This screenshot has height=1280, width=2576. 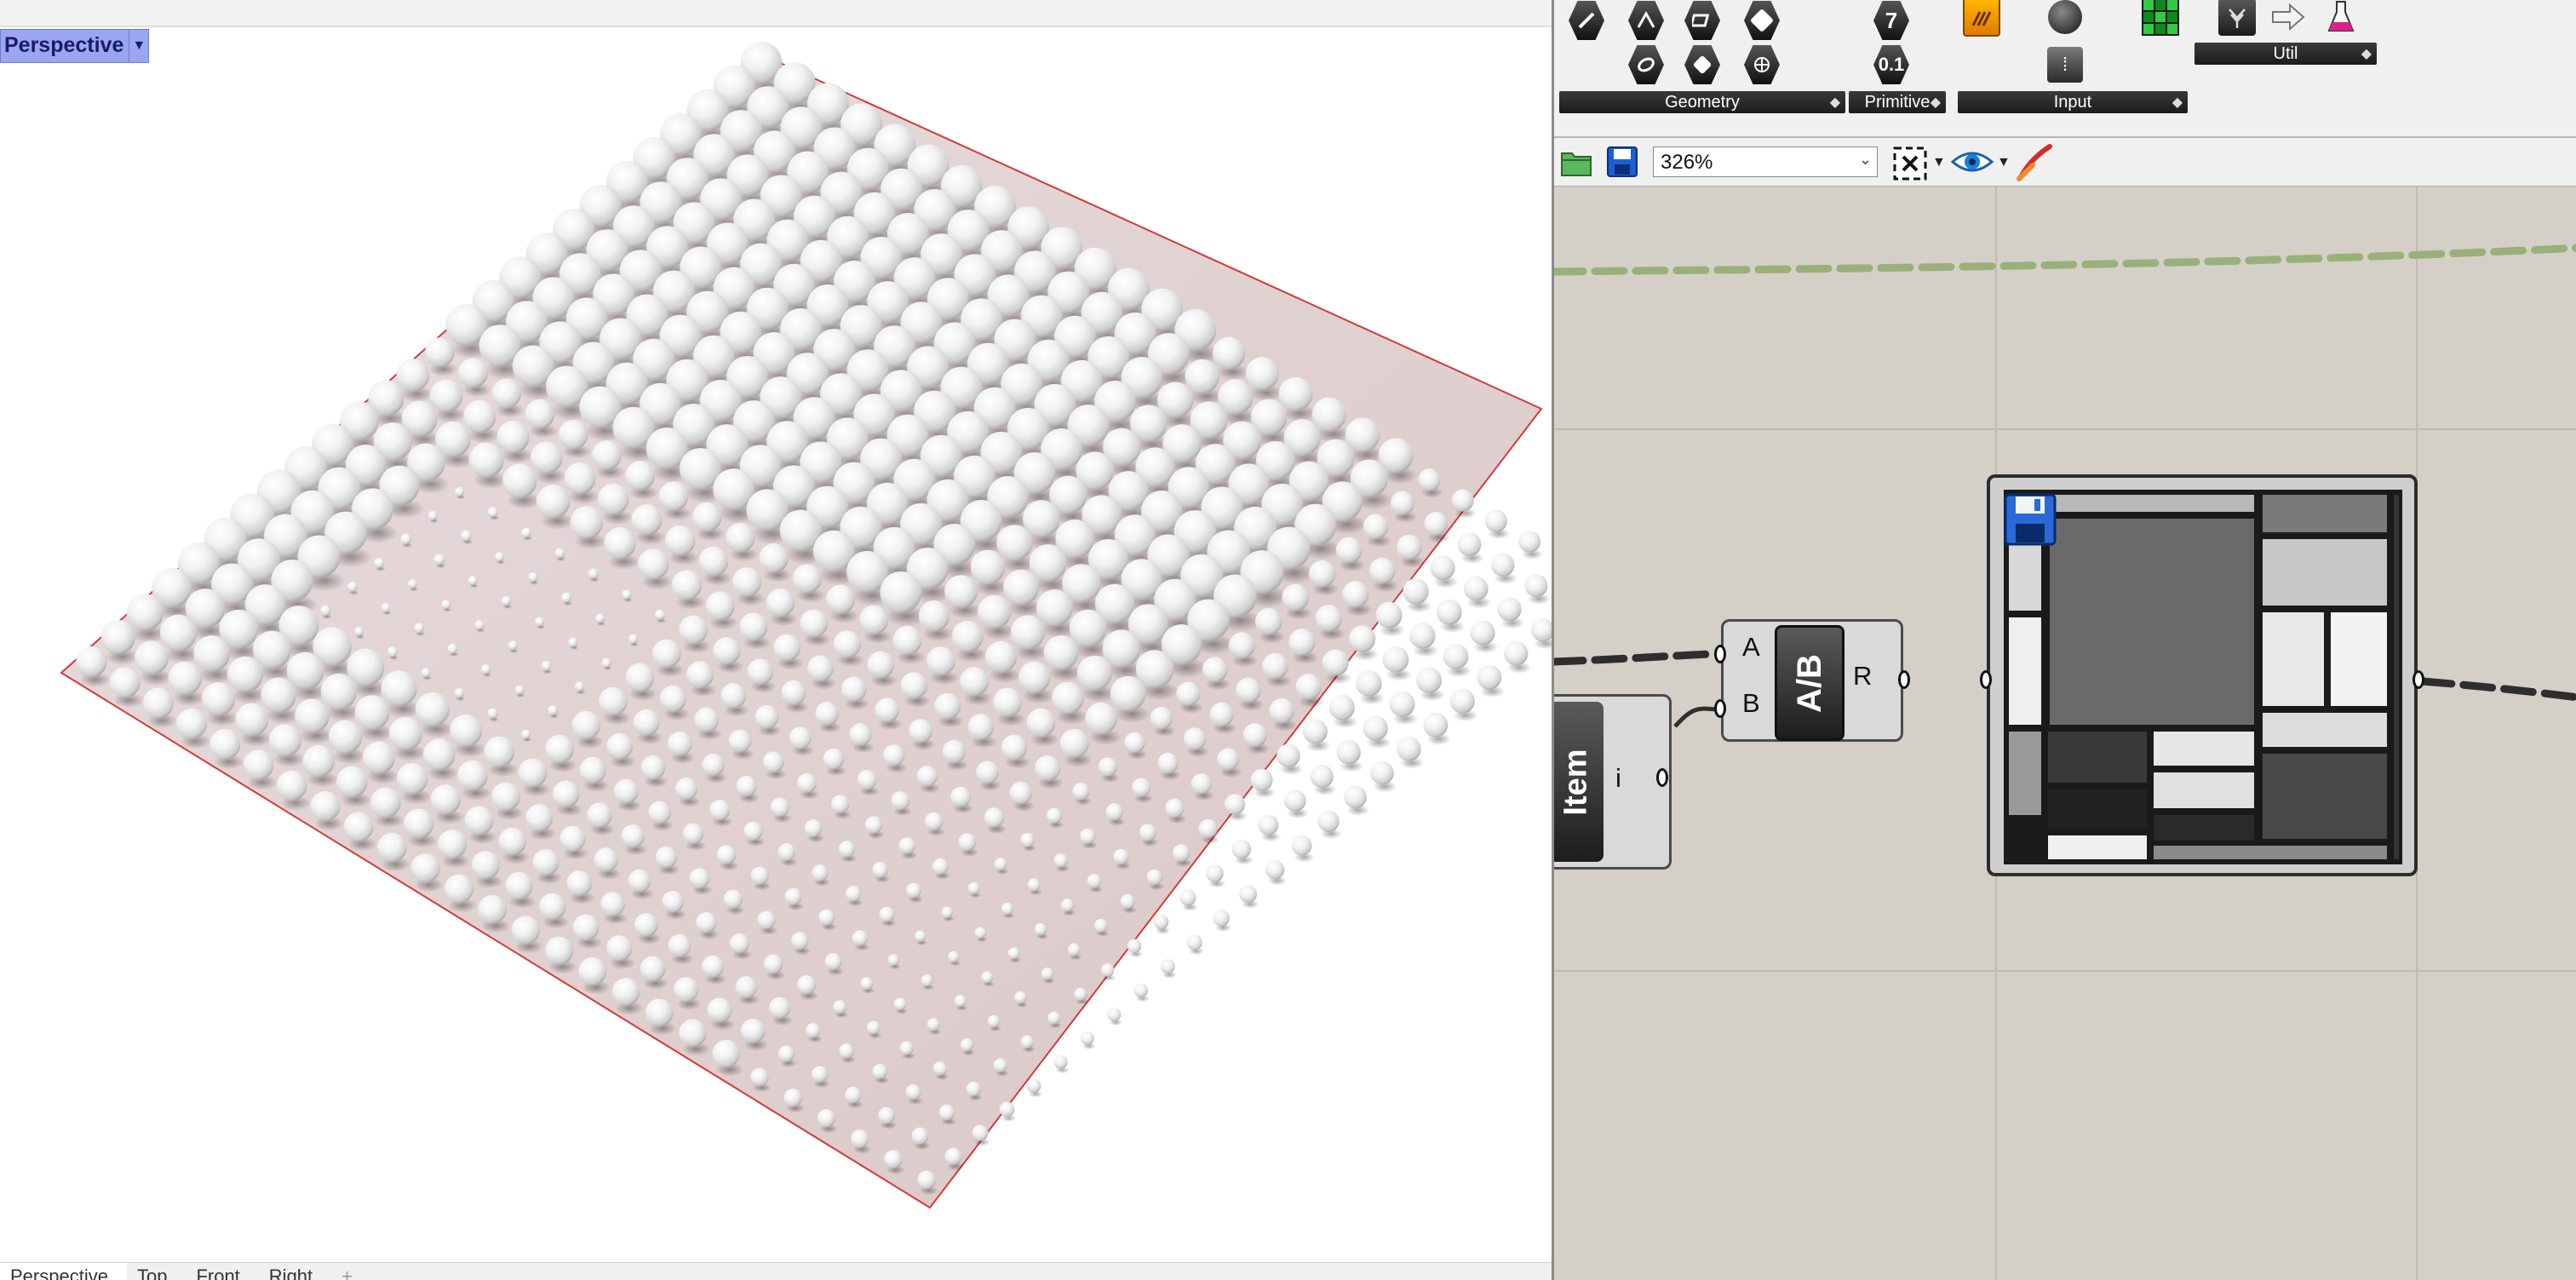 What do you see at coordinates (1972, 161) in the screenshot?
I see `preview-eye-icon` at bounding box center [1972, 161].